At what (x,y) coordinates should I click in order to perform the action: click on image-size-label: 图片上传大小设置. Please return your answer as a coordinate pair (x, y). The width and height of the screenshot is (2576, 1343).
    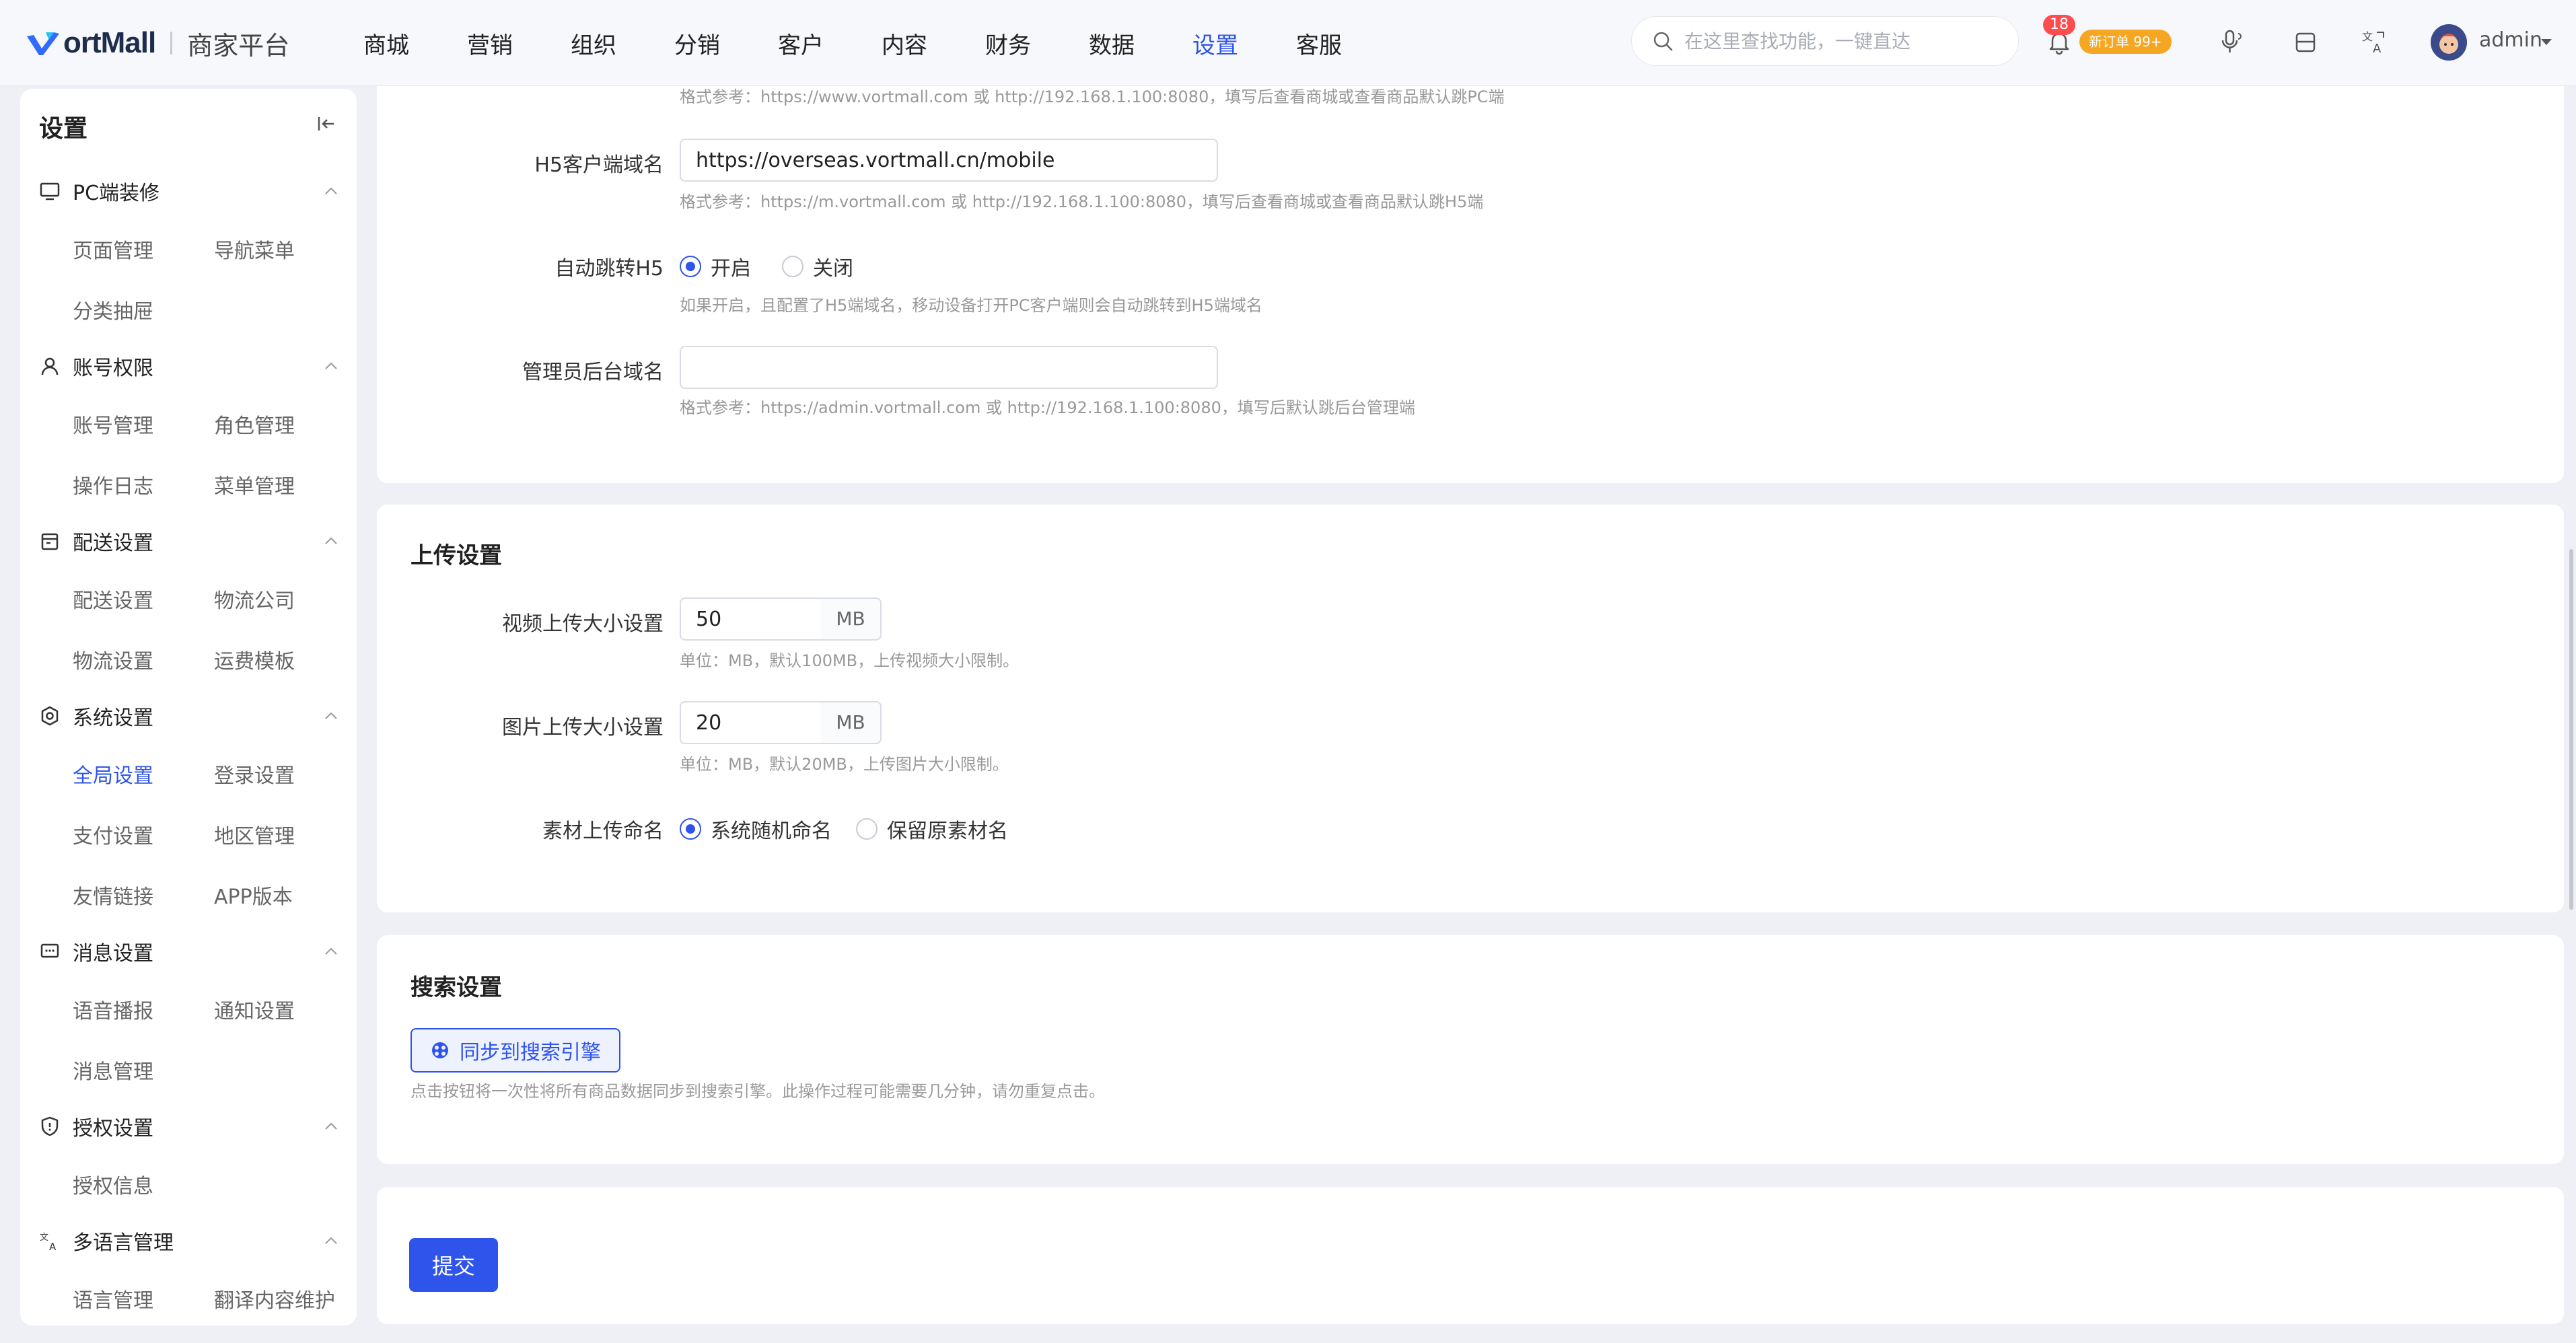
    Looking at the image, I should click on (583, 727).